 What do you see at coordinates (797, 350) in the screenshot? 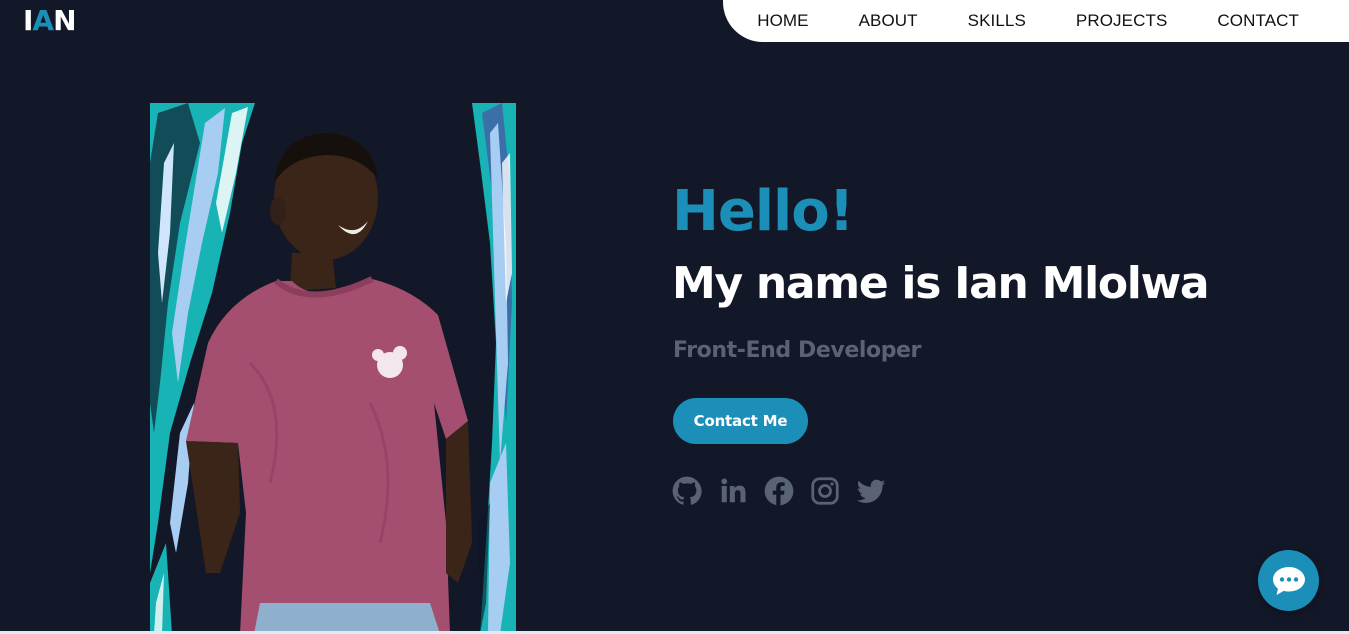
I see `hero-role: Front-End Developer` at bounding box center [797, 350].